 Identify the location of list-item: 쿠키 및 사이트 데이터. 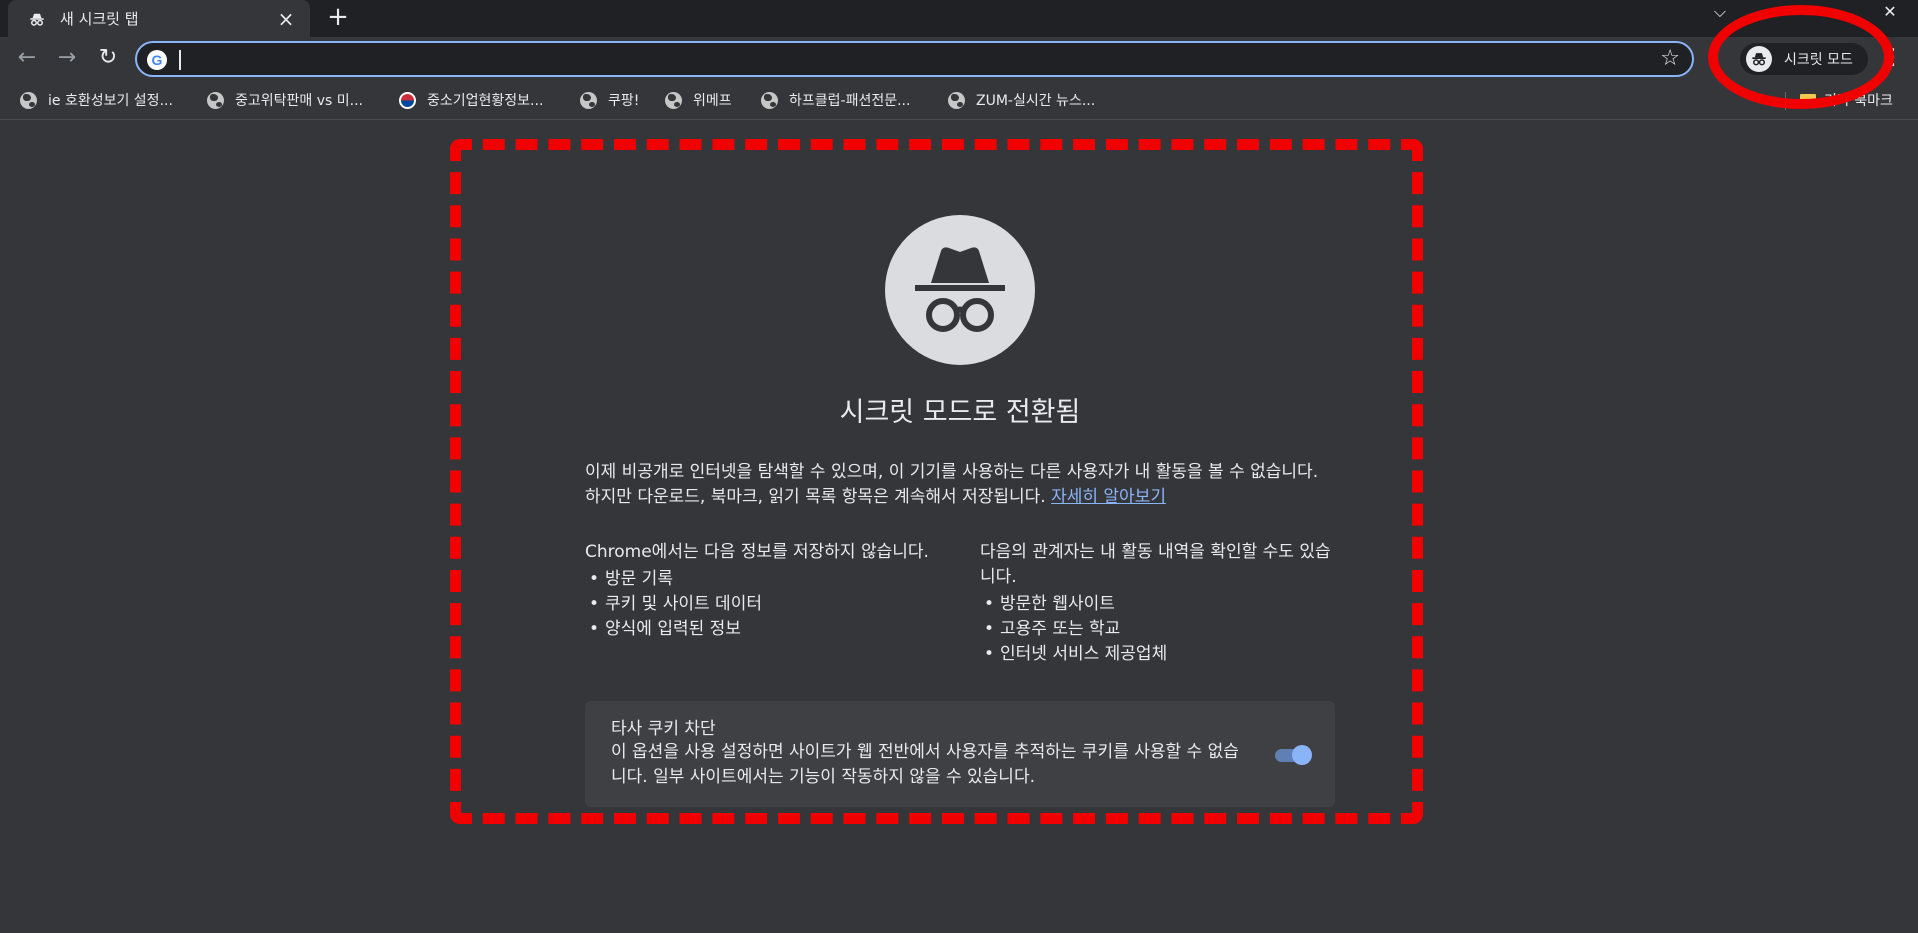
(762, 604).